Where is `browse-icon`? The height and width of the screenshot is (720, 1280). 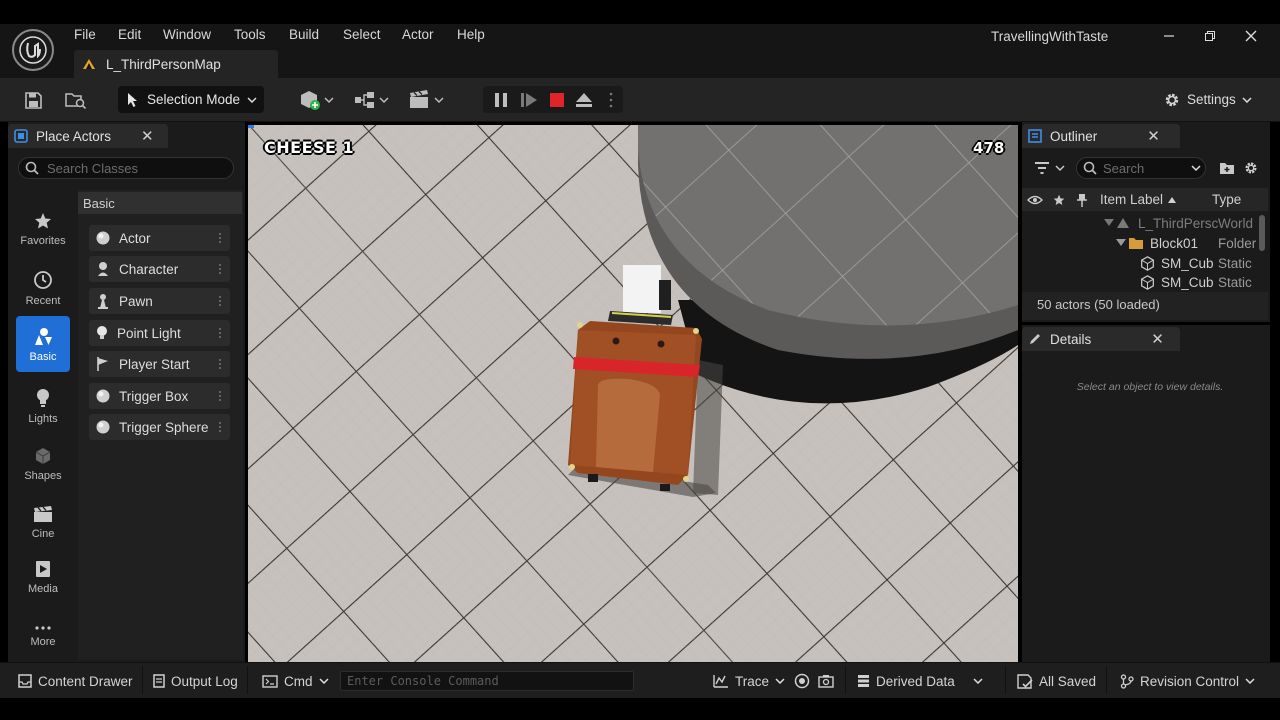
browse-icon is located at coordinates (76, 100).